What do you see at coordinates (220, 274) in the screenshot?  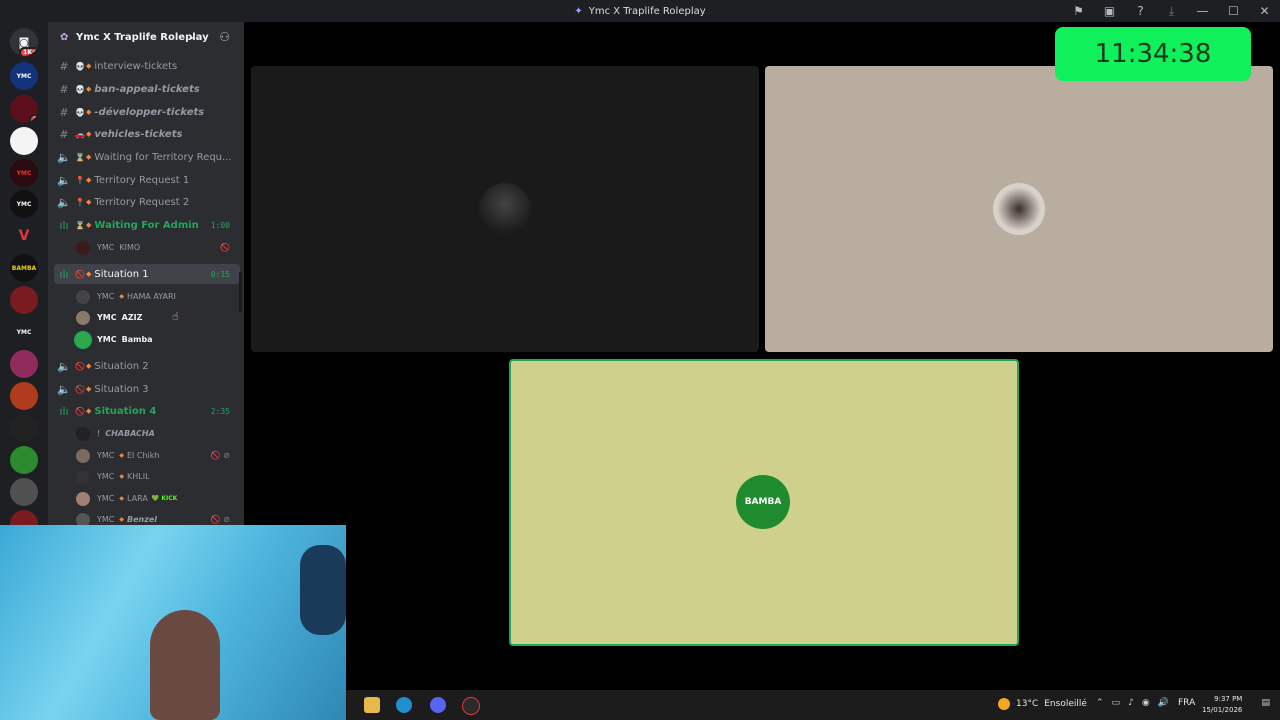 I see `call-duration: 0:15` at bounding box center [220, 274].